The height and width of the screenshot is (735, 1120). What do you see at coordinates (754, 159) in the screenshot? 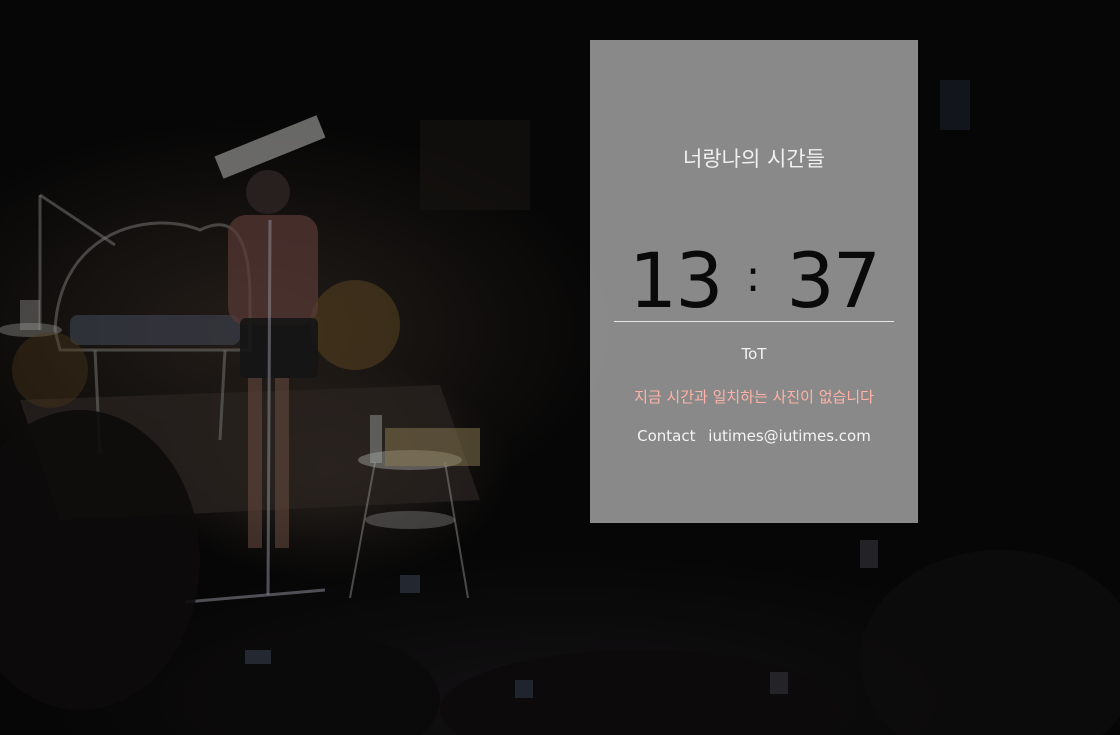
I see `card-title: 너랑나의 시간들` at bounding box center [754, 159].